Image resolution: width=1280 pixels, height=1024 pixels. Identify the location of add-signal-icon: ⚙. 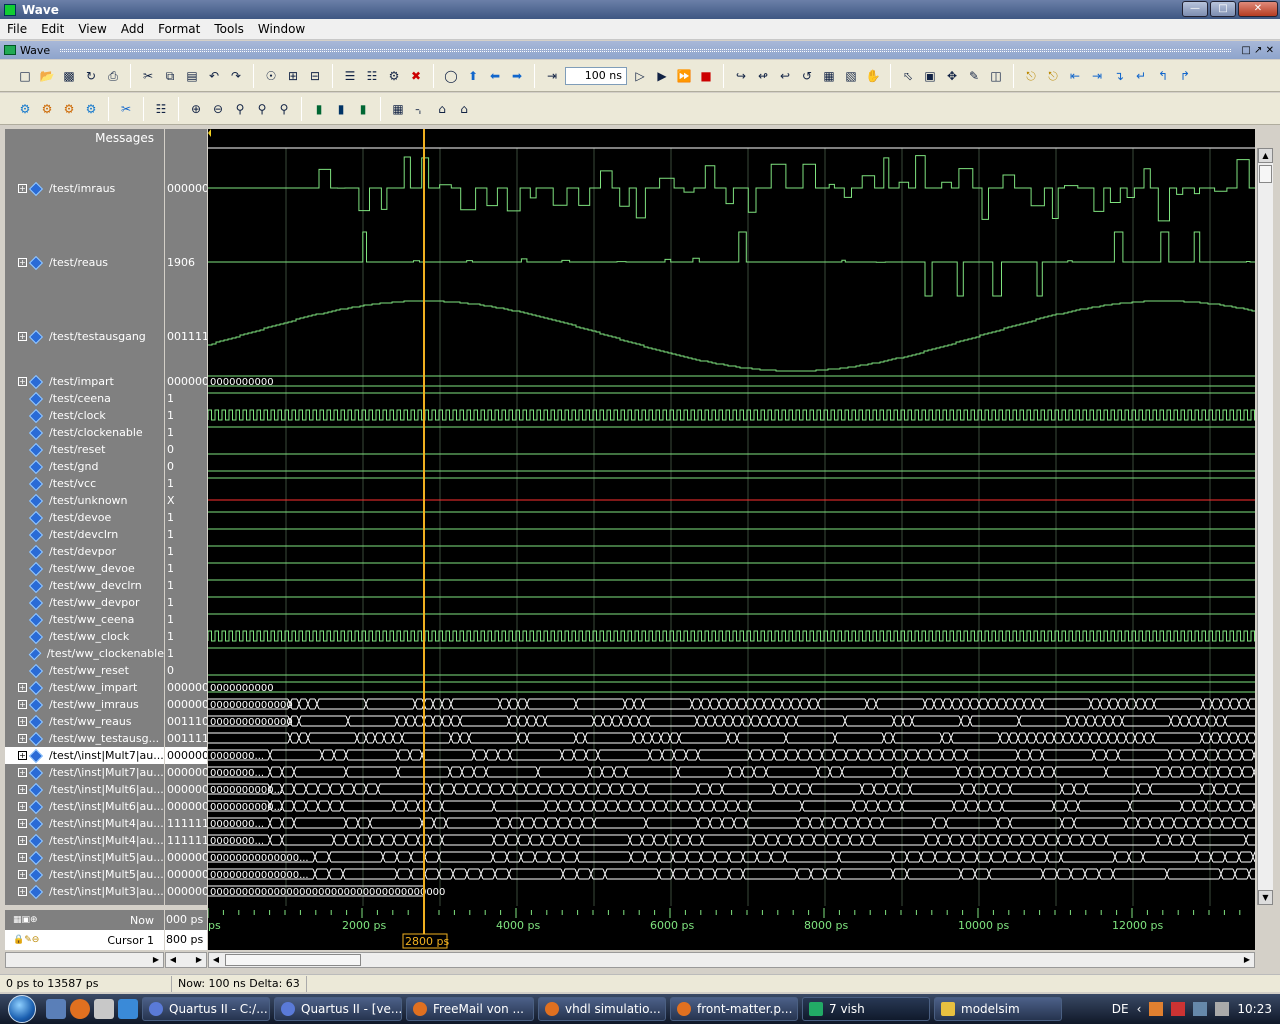
(91, 109).